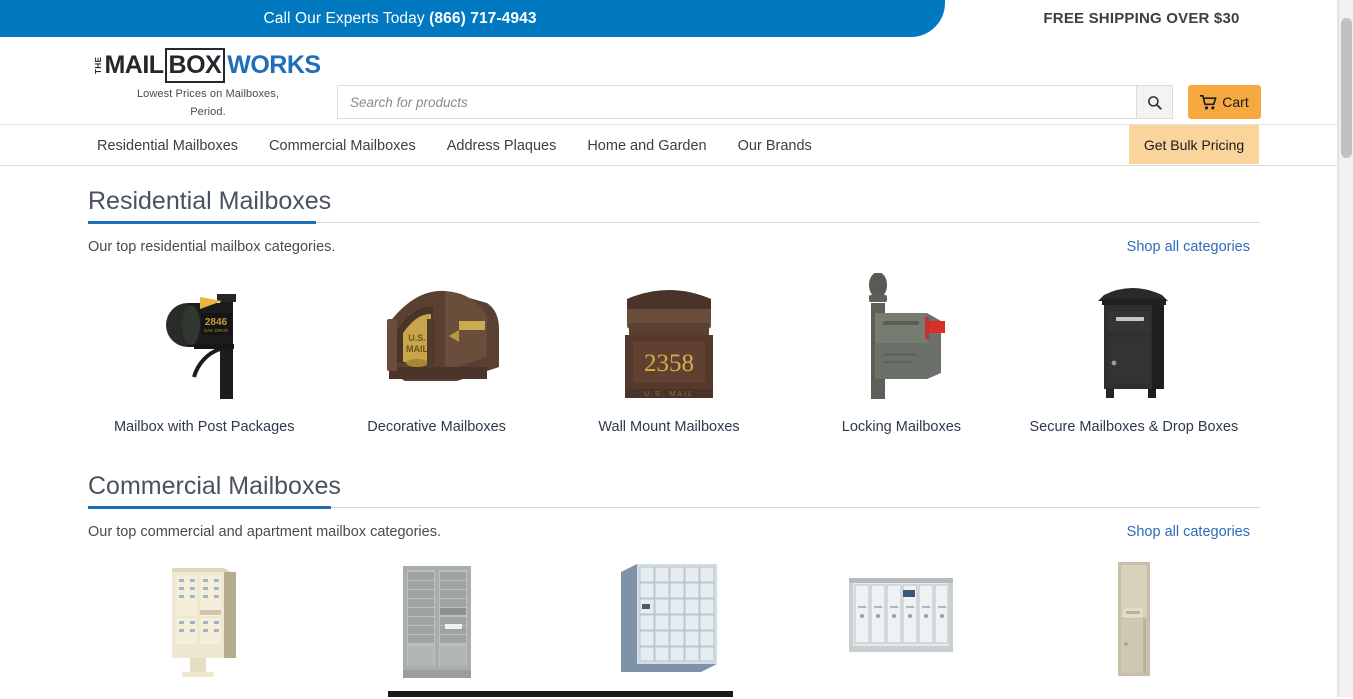  I want to click on single-column-mailbox-image, so click(1134, 618).